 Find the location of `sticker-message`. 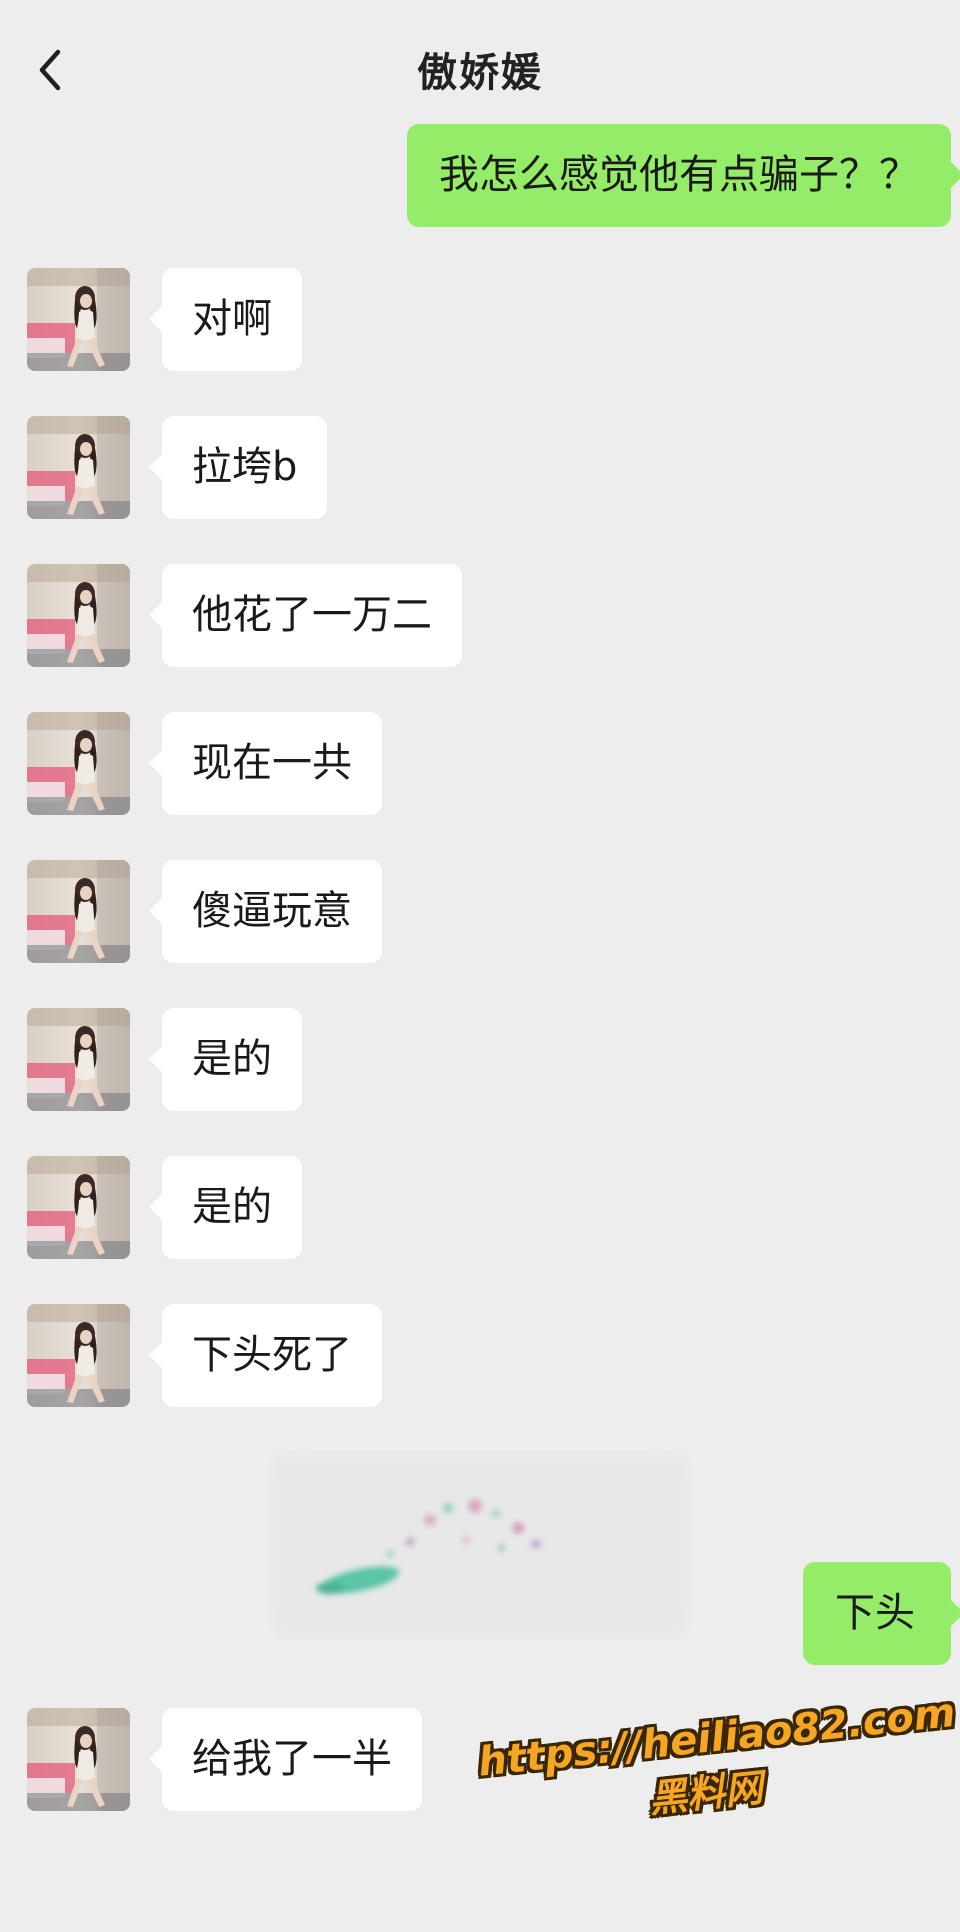

sticker-message is located at coordinates (480, 1545).